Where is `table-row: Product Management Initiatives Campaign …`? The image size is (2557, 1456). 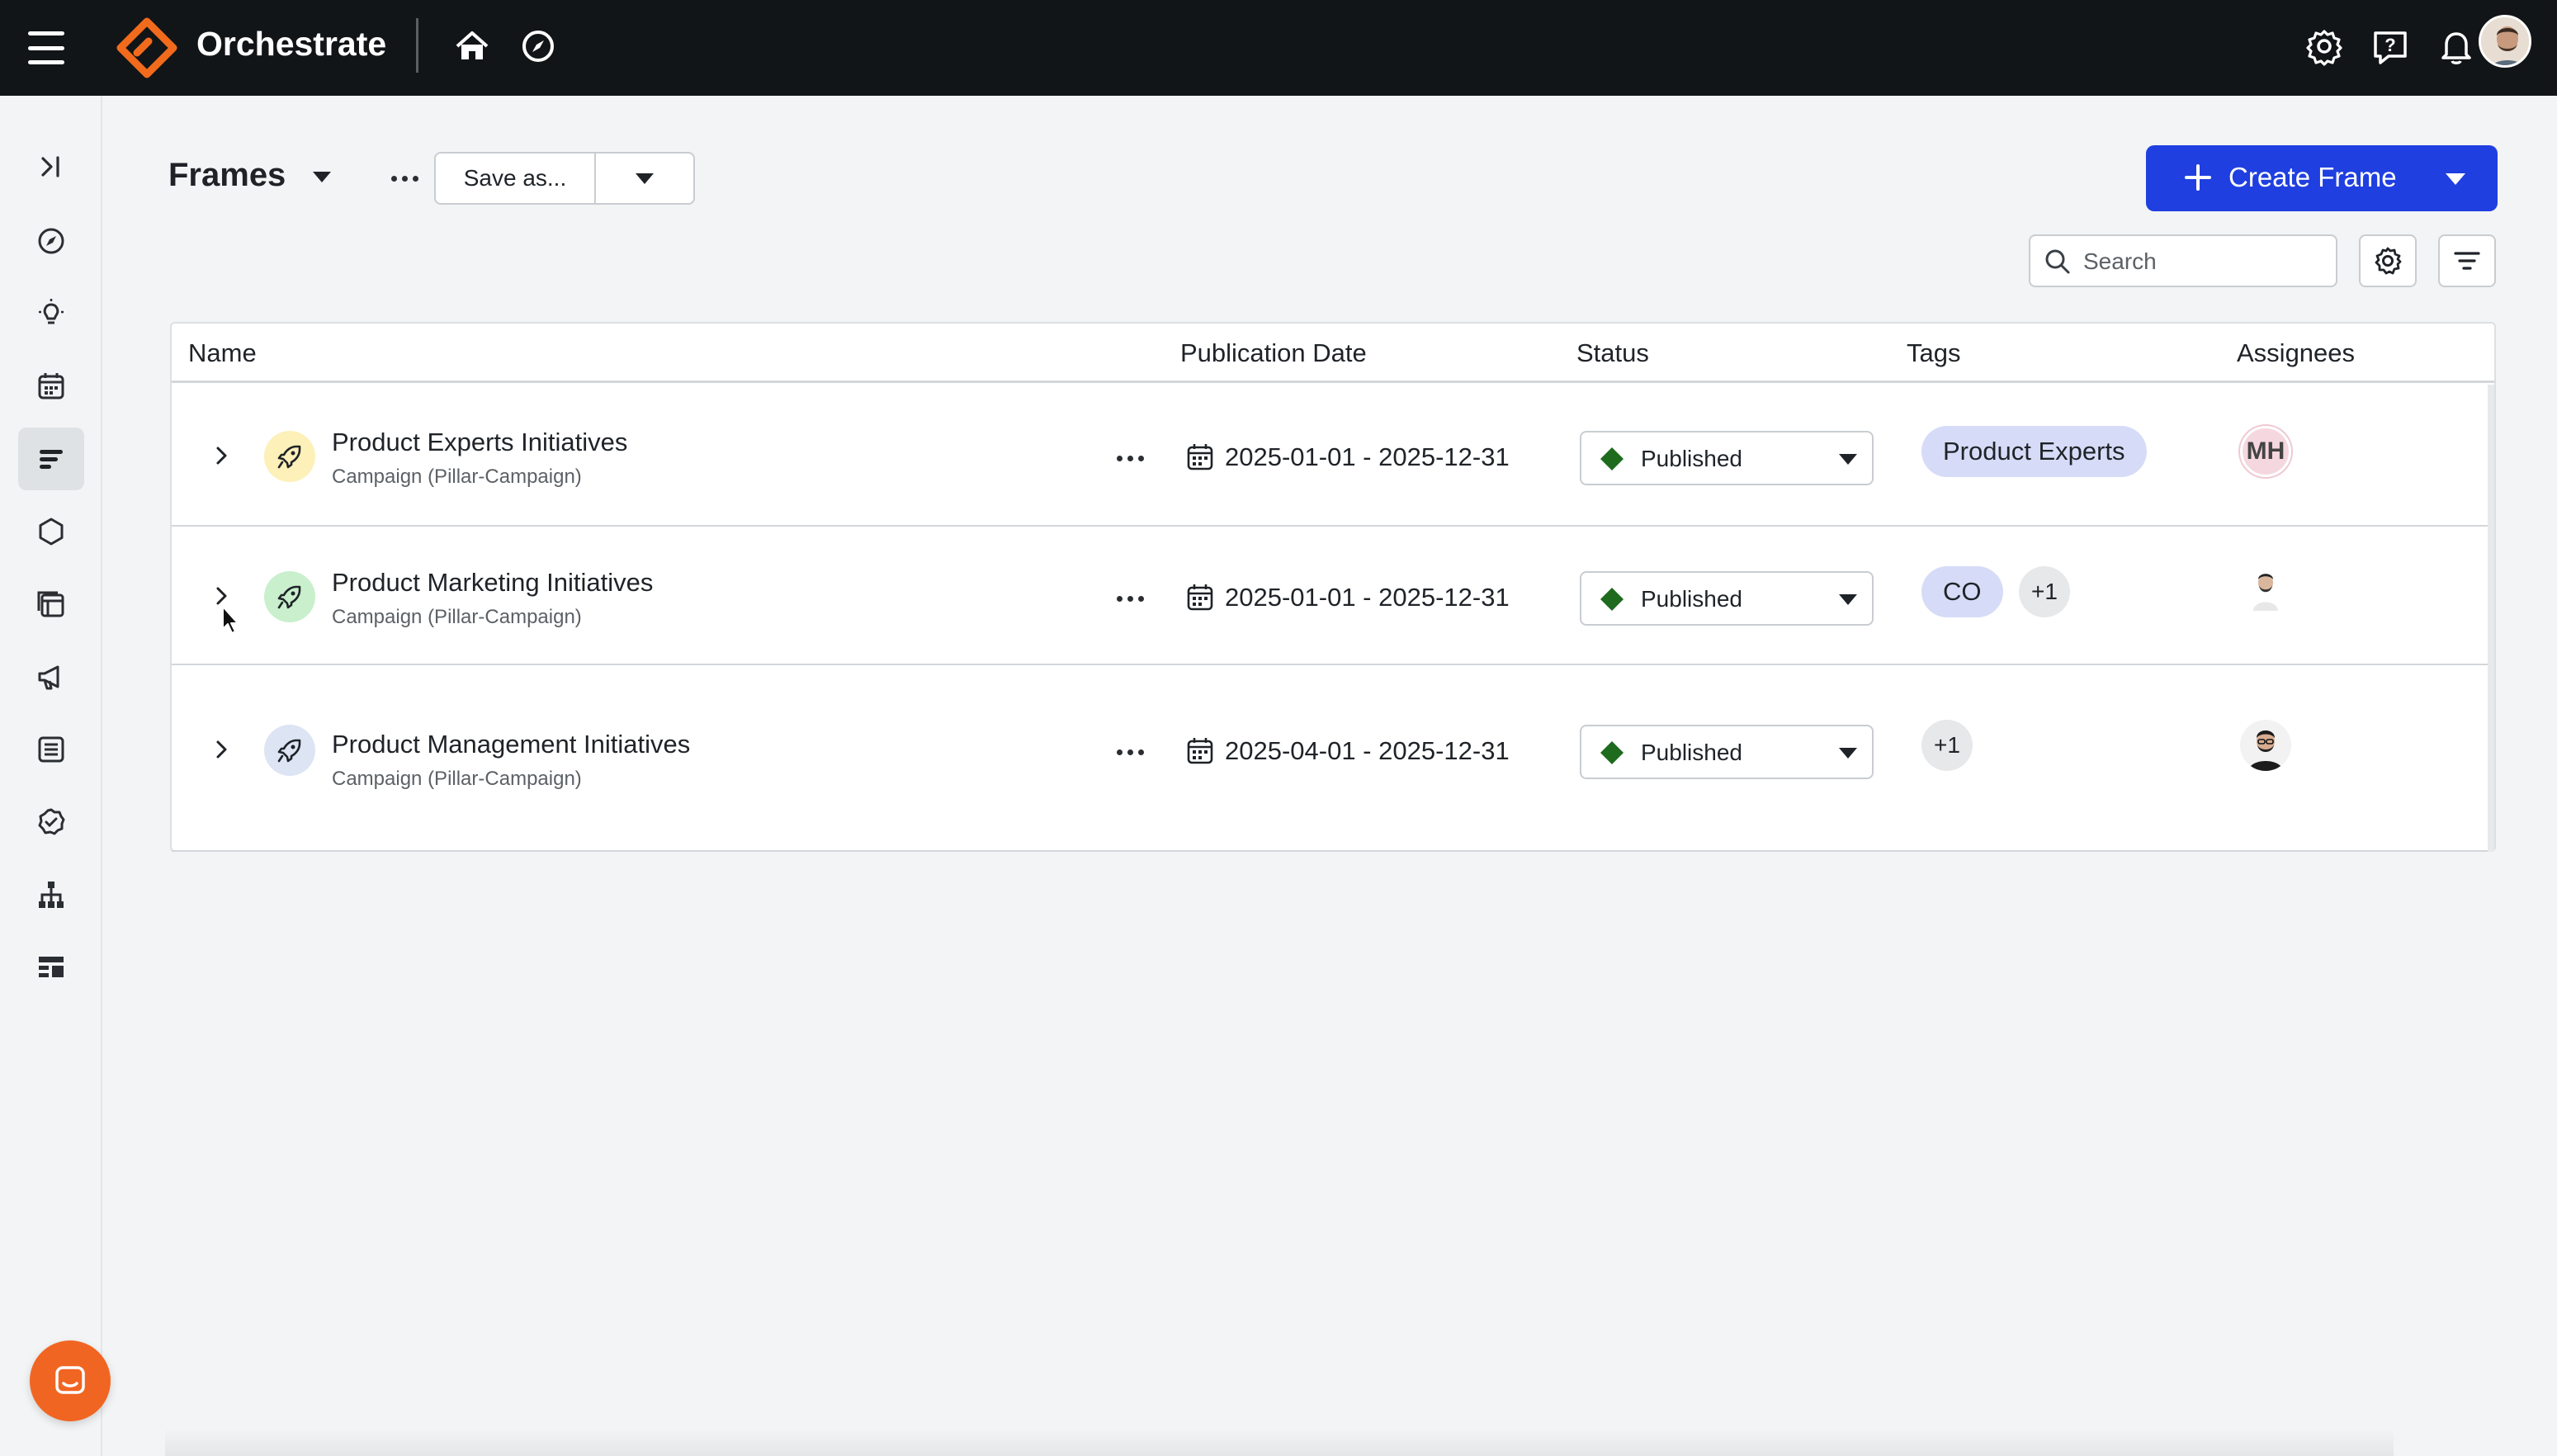 table-row: Product Management Initiatives Campaign … is located at coordinates (1333, 758).